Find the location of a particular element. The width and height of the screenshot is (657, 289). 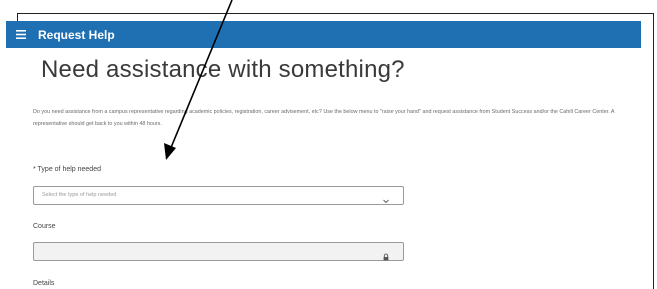

help-type-label: * Type of help needed is located at coordinates (67, 169).